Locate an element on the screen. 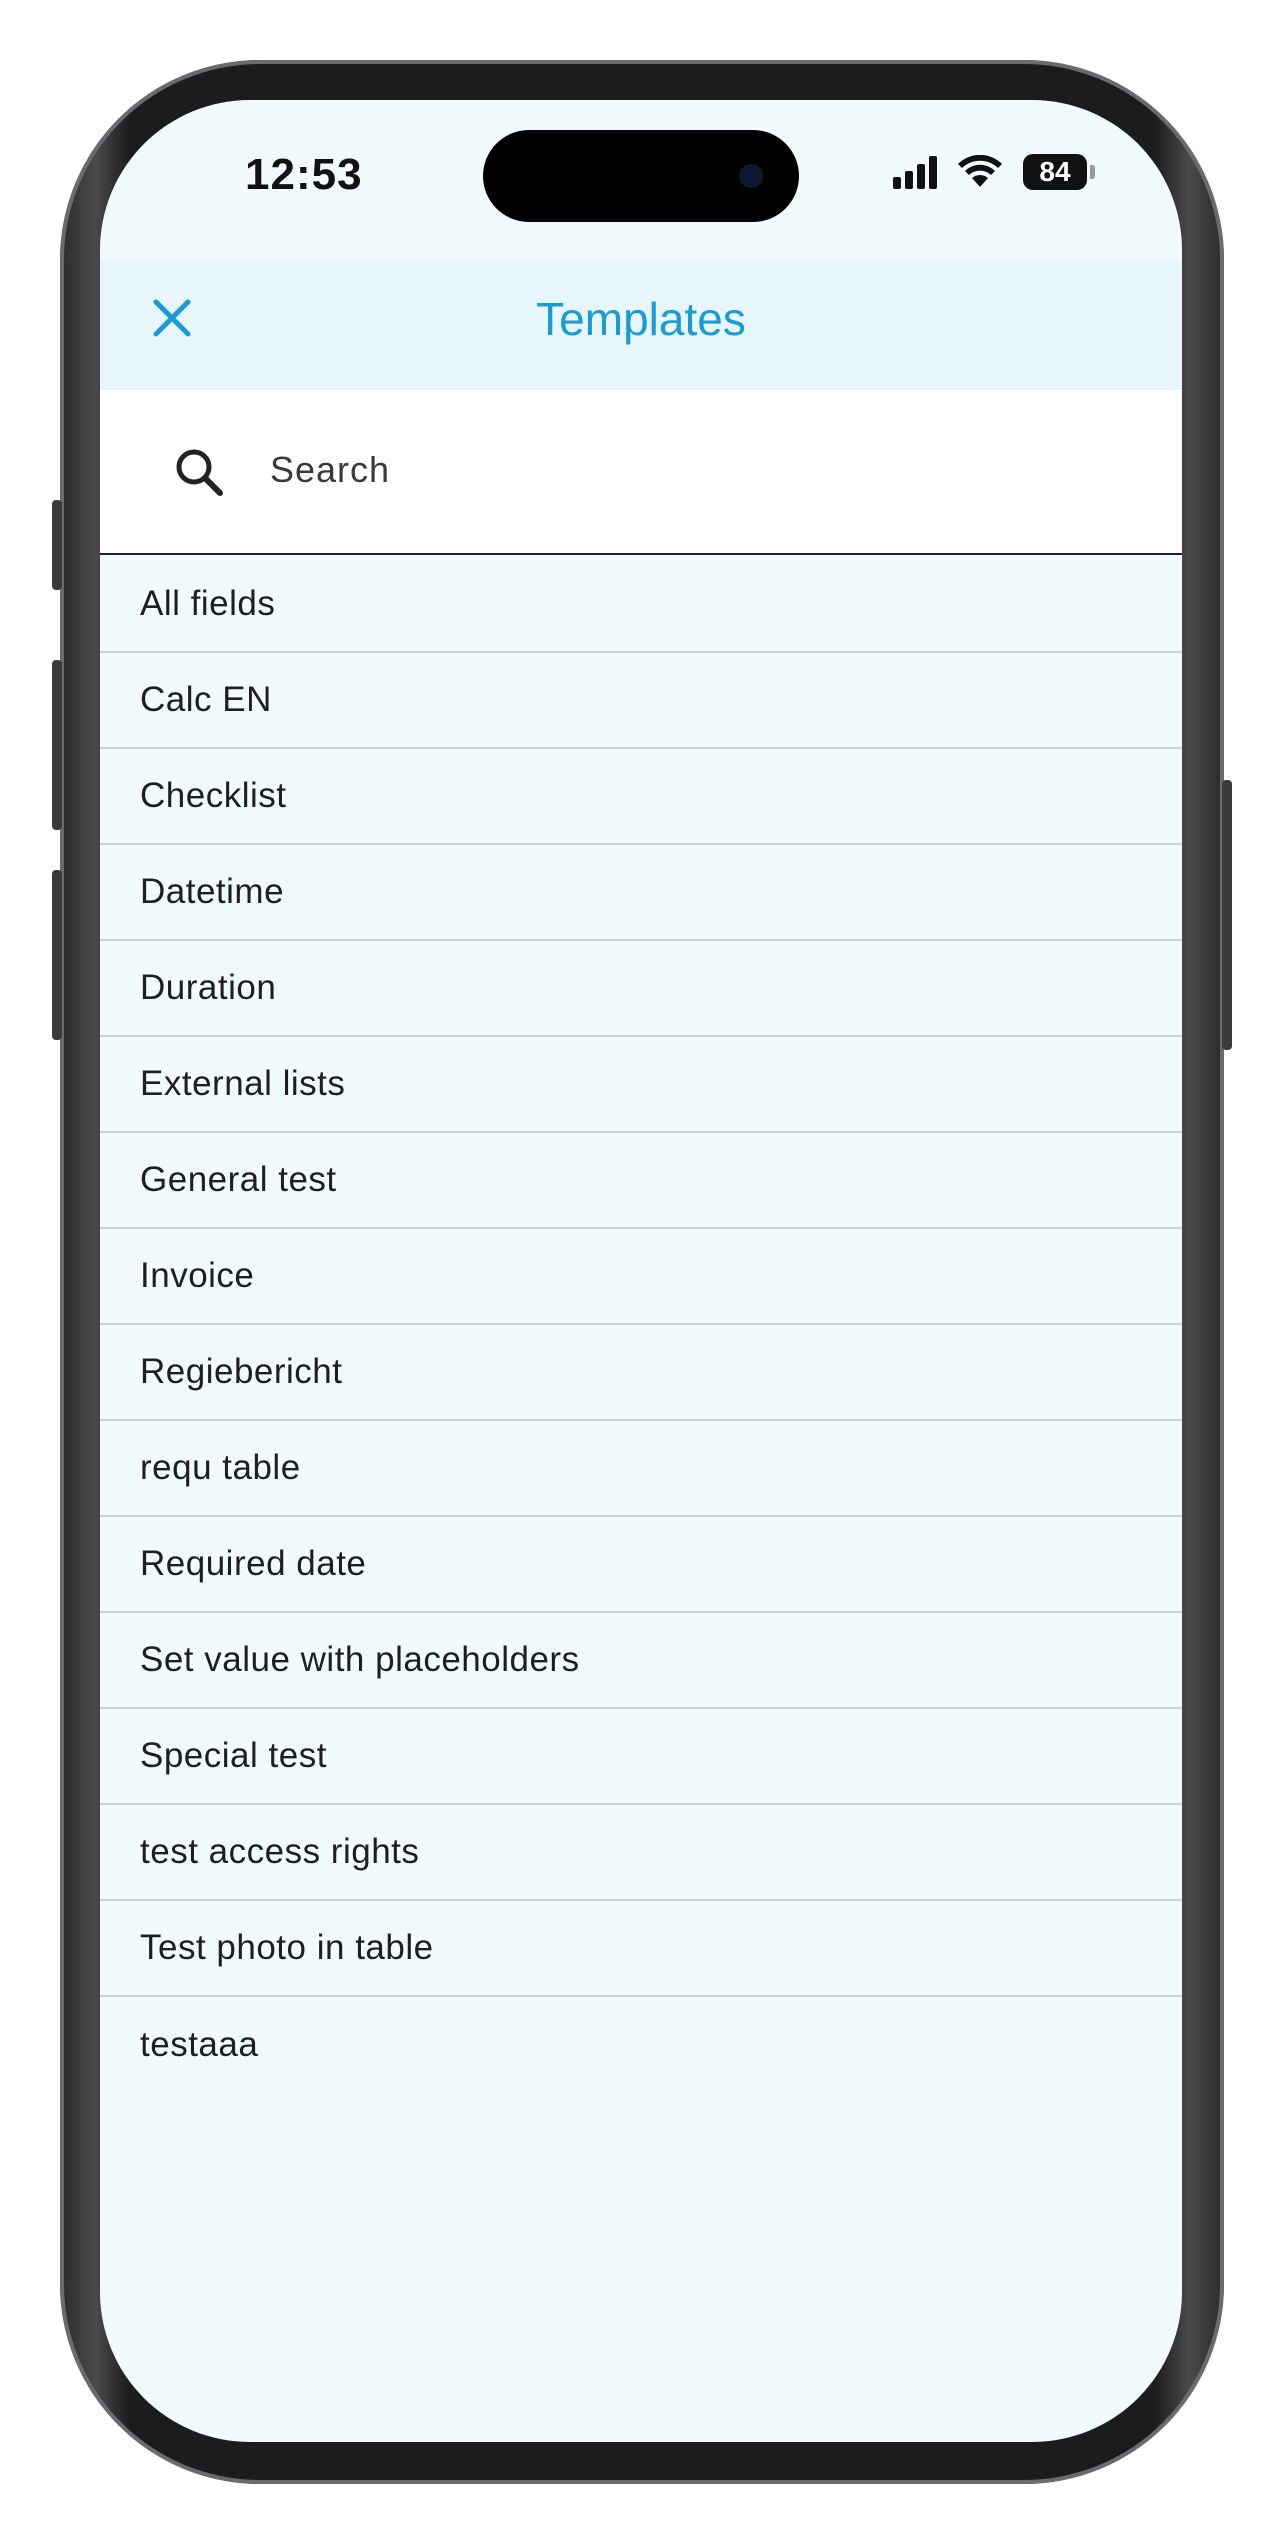 The height and width of the screenshot is (2540, 1280). battery-icon: 84 is located at coordinates (1059, 172).